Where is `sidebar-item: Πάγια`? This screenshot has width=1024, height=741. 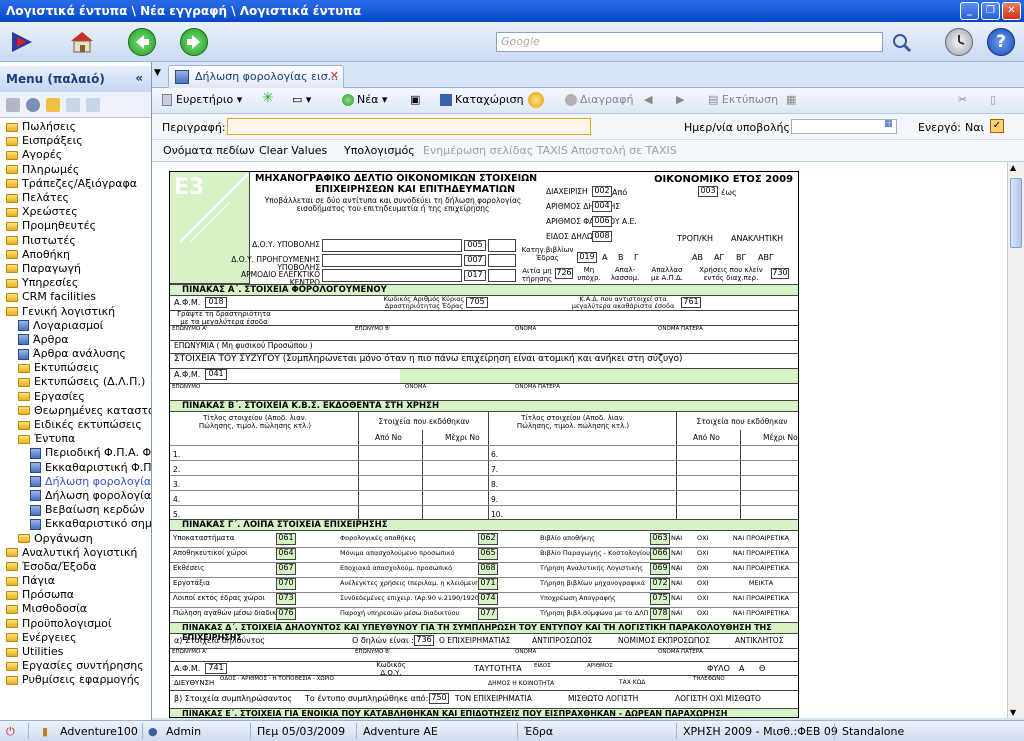 sidebar-item: Πάγια is located at coordinates (75, 581).